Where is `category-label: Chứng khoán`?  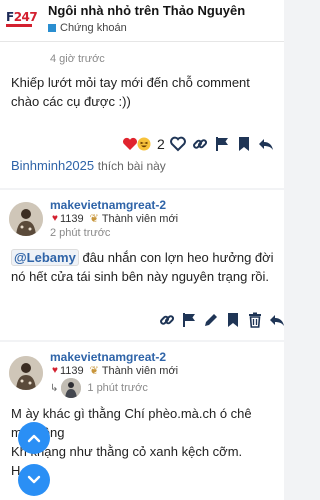 category-label: Chứng khoán is located at coordinates (93, 28).